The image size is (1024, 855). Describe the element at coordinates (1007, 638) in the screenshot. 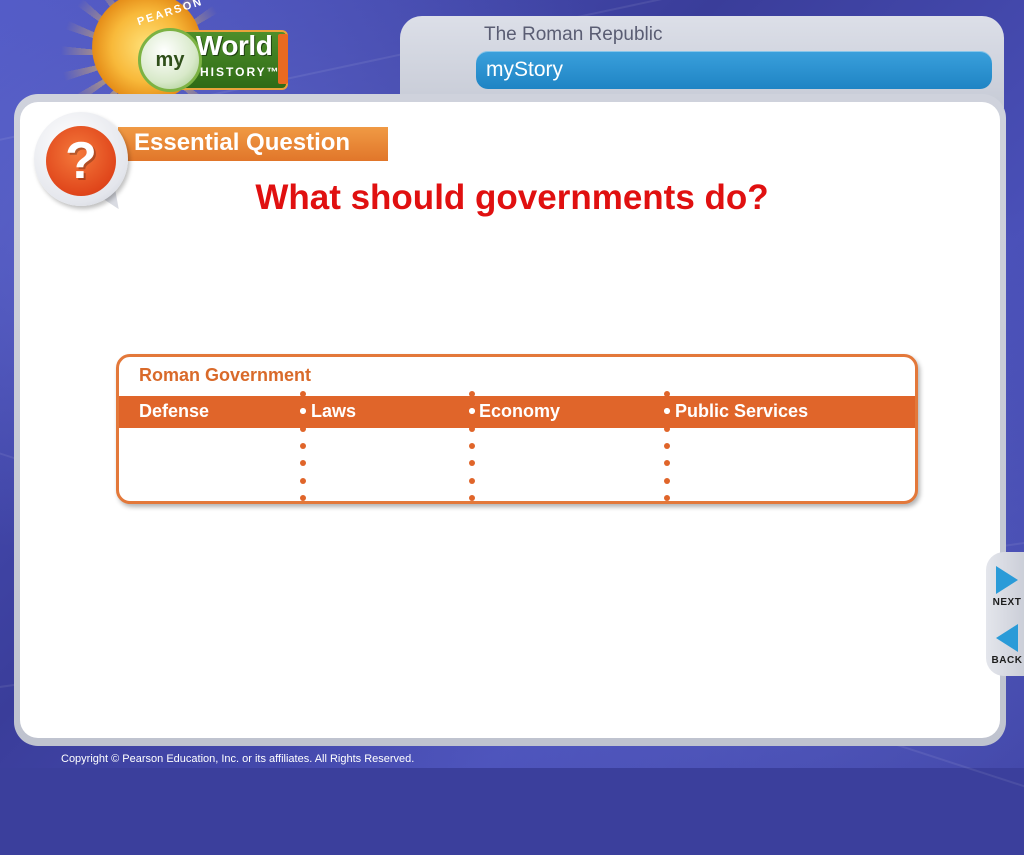

I see `arrow-left-icon` at that location.